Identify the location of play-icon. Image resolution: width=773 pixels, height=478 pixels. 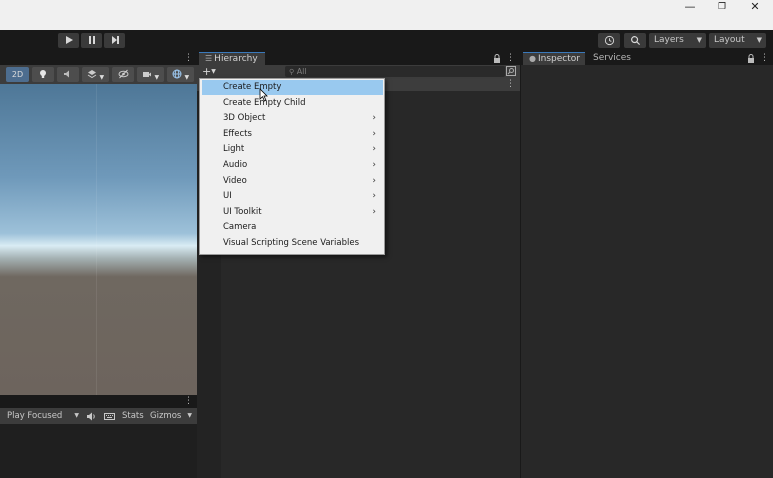
(69, 40).